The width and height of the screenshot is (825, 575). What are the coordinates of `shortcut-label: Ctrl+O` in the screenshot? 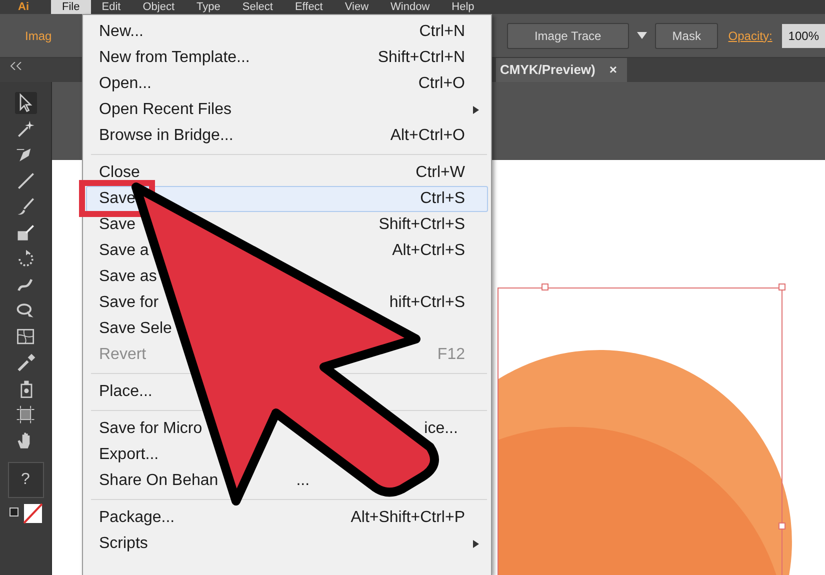 It's located at (441, 84).